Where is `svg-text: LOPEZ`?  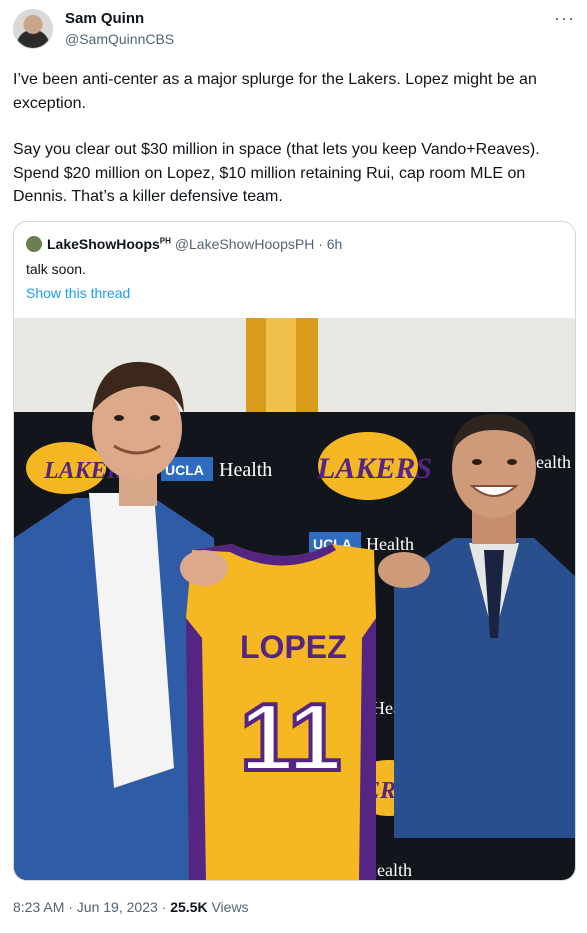
svg-text: LOPEZ is located at coordinates (293, 647).